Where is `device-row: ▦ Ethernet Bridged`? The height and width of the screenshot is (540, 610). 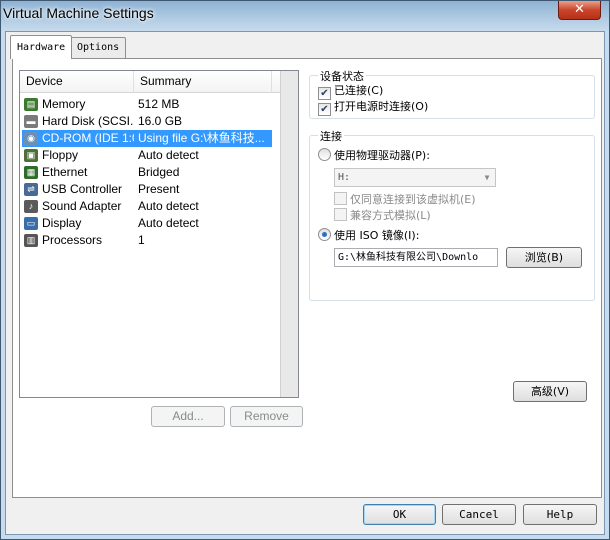
device-row: ▦ Ethernet Bridged is located at coordinates (147, 172).